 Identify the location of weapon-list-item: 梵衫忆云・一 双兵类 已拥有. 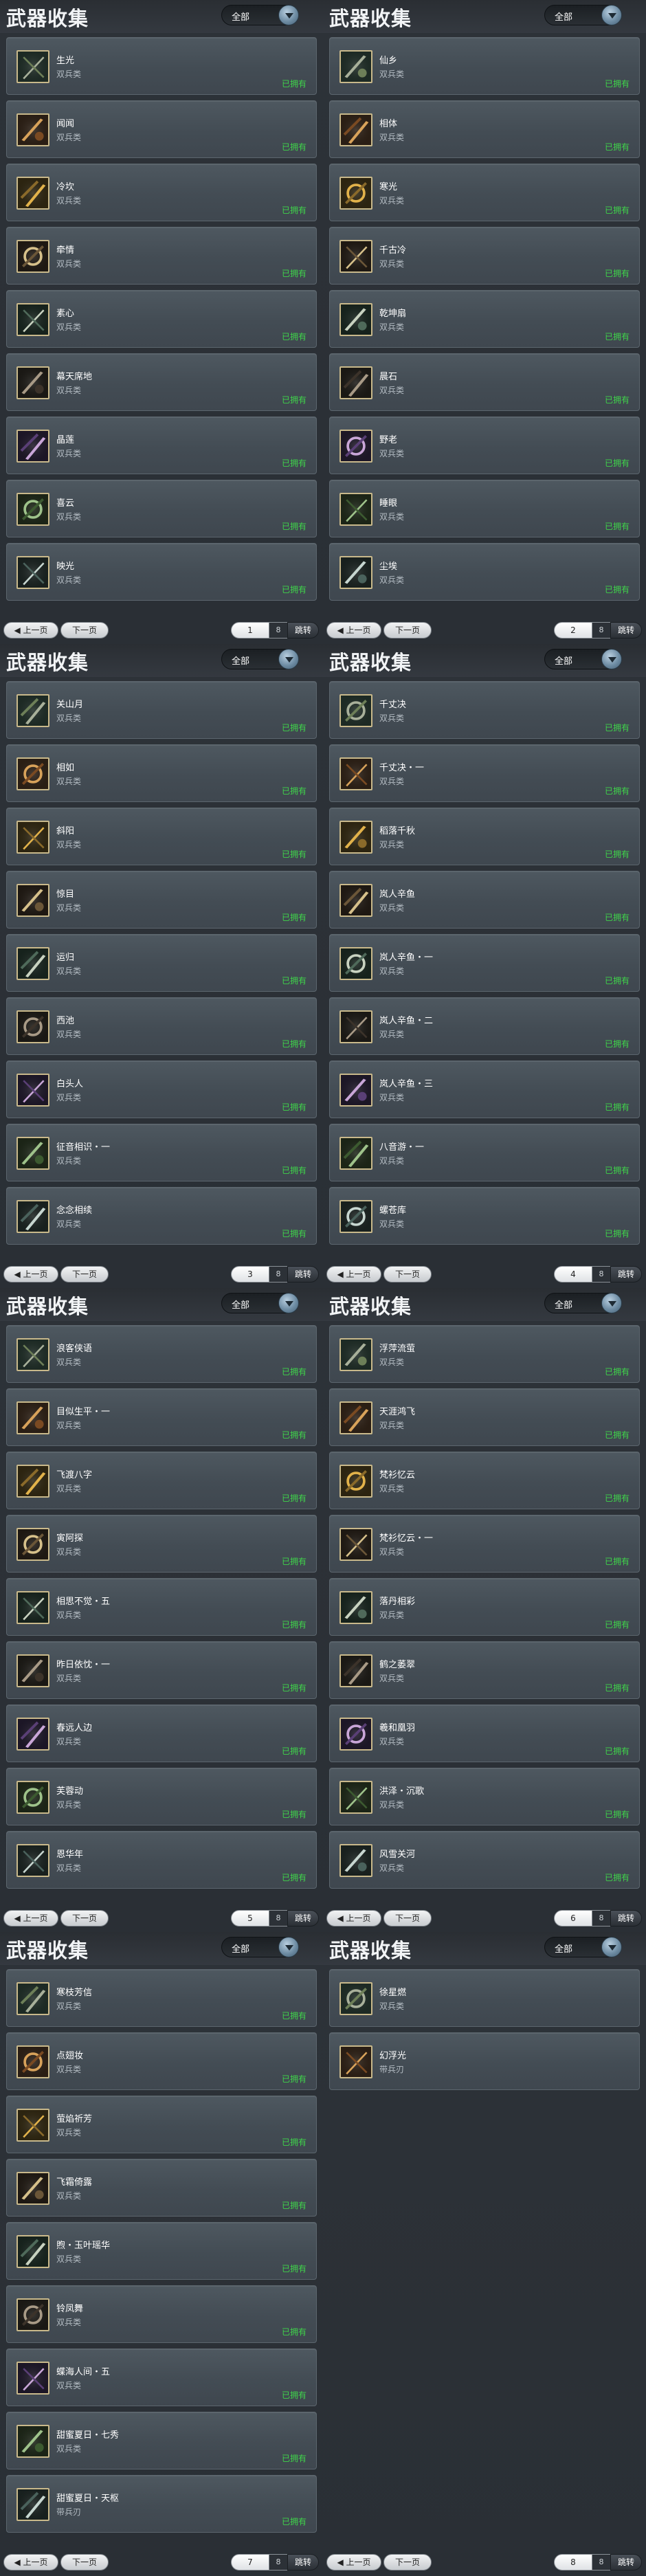
(485, 1544).